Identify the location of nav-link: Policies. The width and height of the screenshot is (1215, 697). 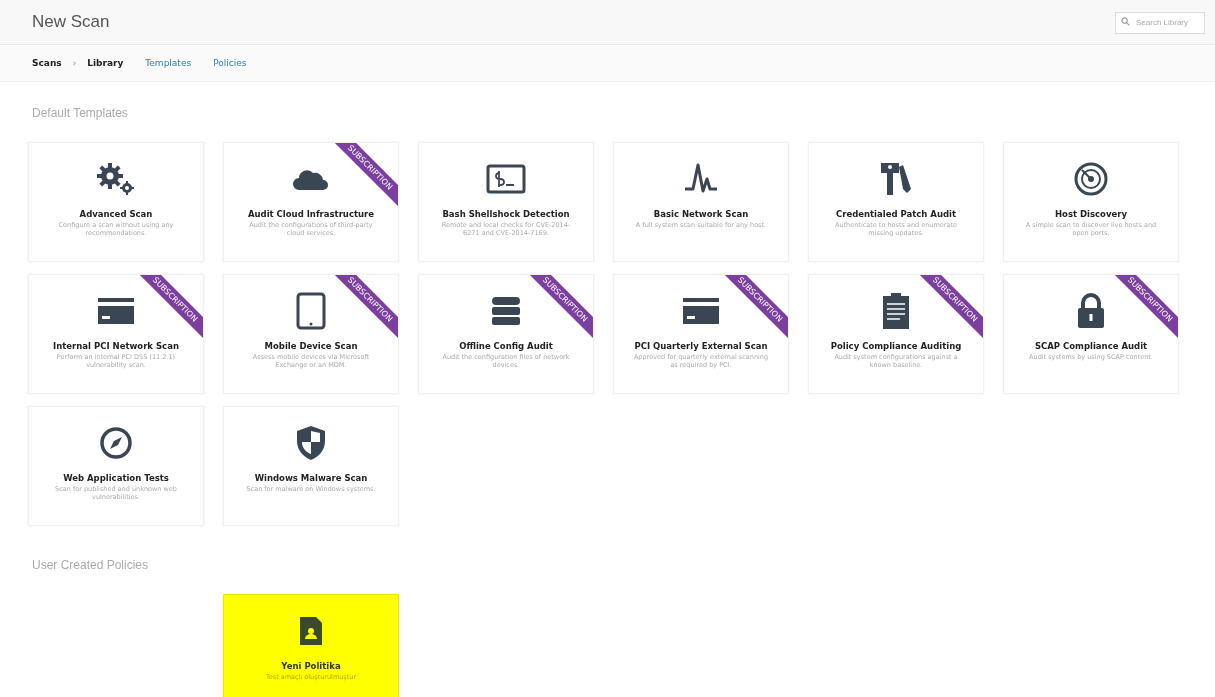
(230, 63).